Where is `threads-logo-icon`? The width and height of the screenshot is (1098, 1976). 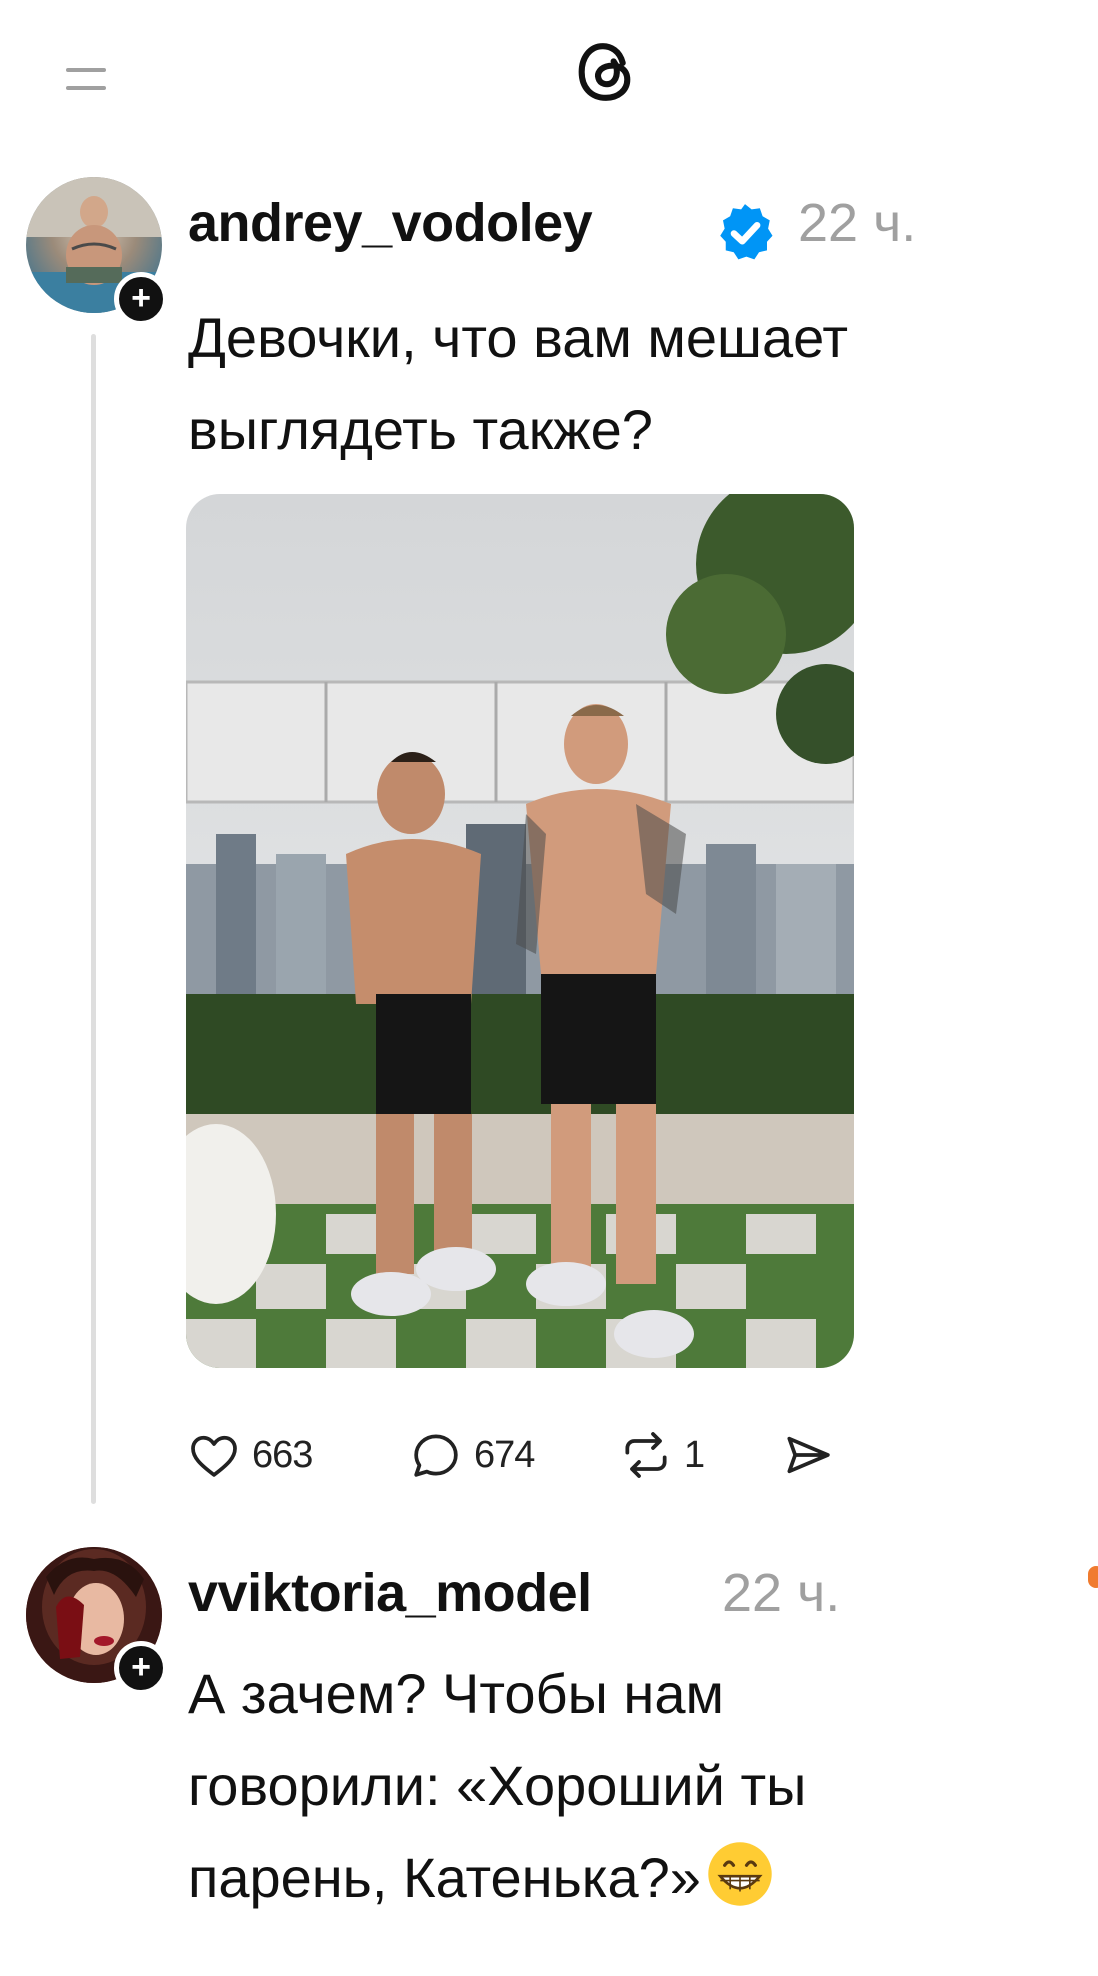
threads-logo-icon is located at coordinates (606, 72).